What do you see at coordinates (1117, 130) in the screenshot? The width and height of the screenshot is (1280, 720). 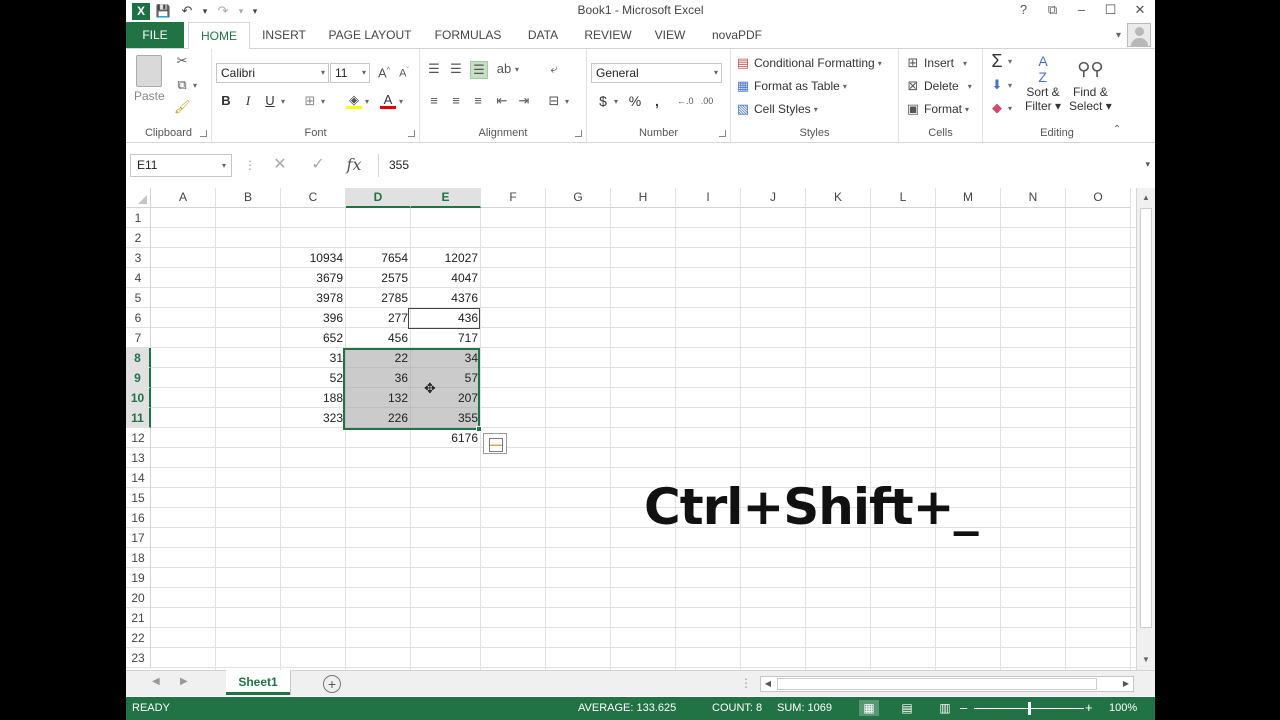 I see `collapse-ribbon-button: ⌃` at bounding box center [1117, 130].